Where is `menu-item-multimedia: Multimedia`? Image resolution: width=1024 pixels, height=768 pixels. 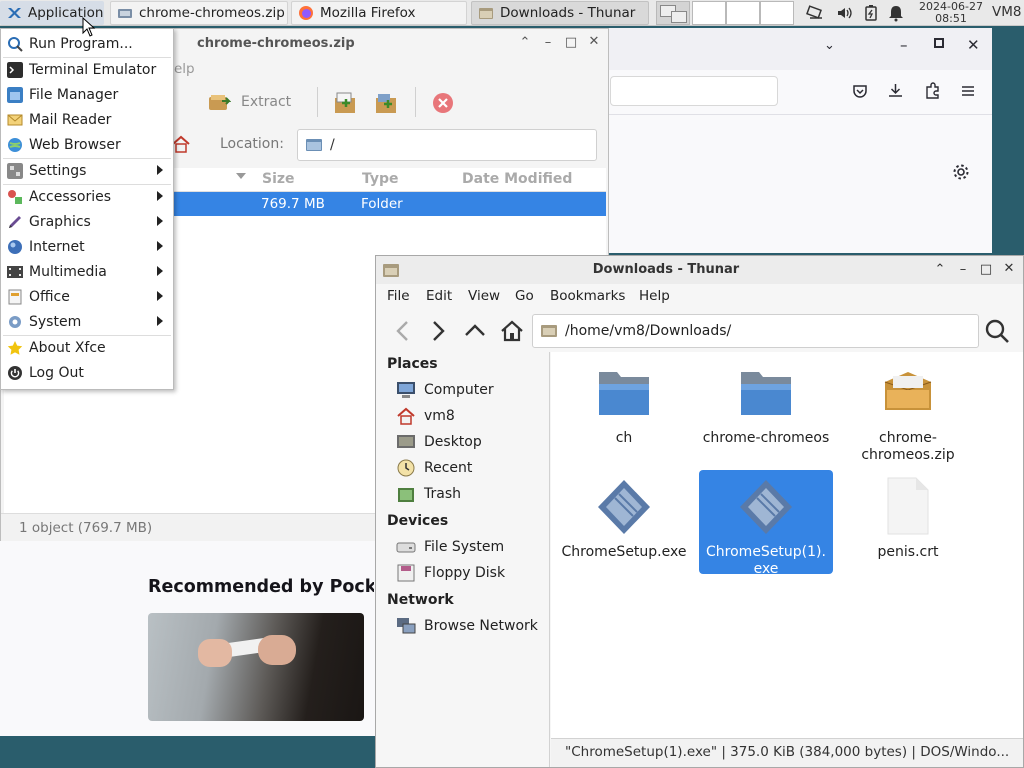 menu-item-multimedia: Multimedia is located at coordinates (87, 271).